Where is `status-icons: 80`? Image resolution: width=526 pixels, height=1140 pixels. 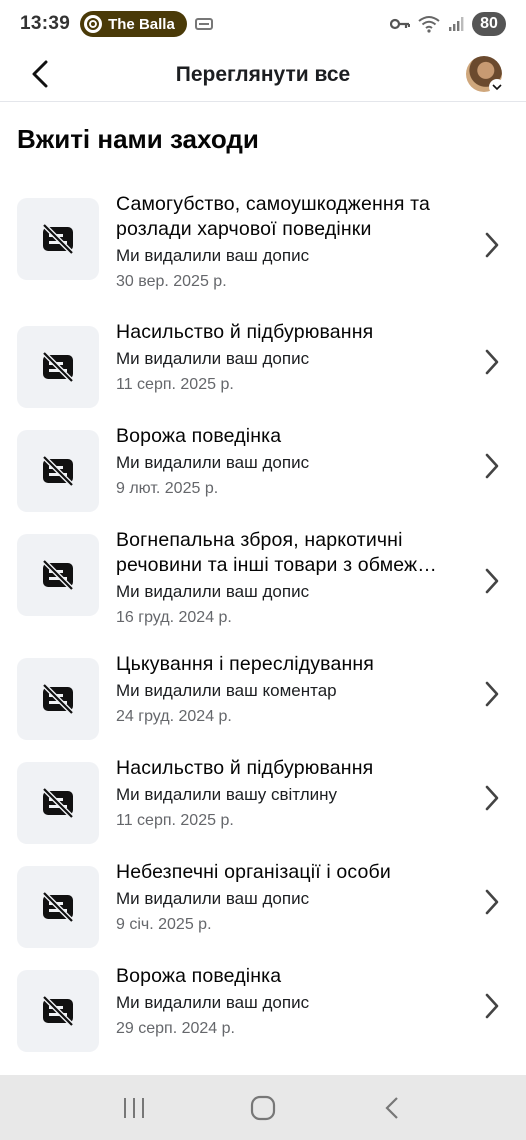 status-icons: 80 is located at coordinates (448, 24).